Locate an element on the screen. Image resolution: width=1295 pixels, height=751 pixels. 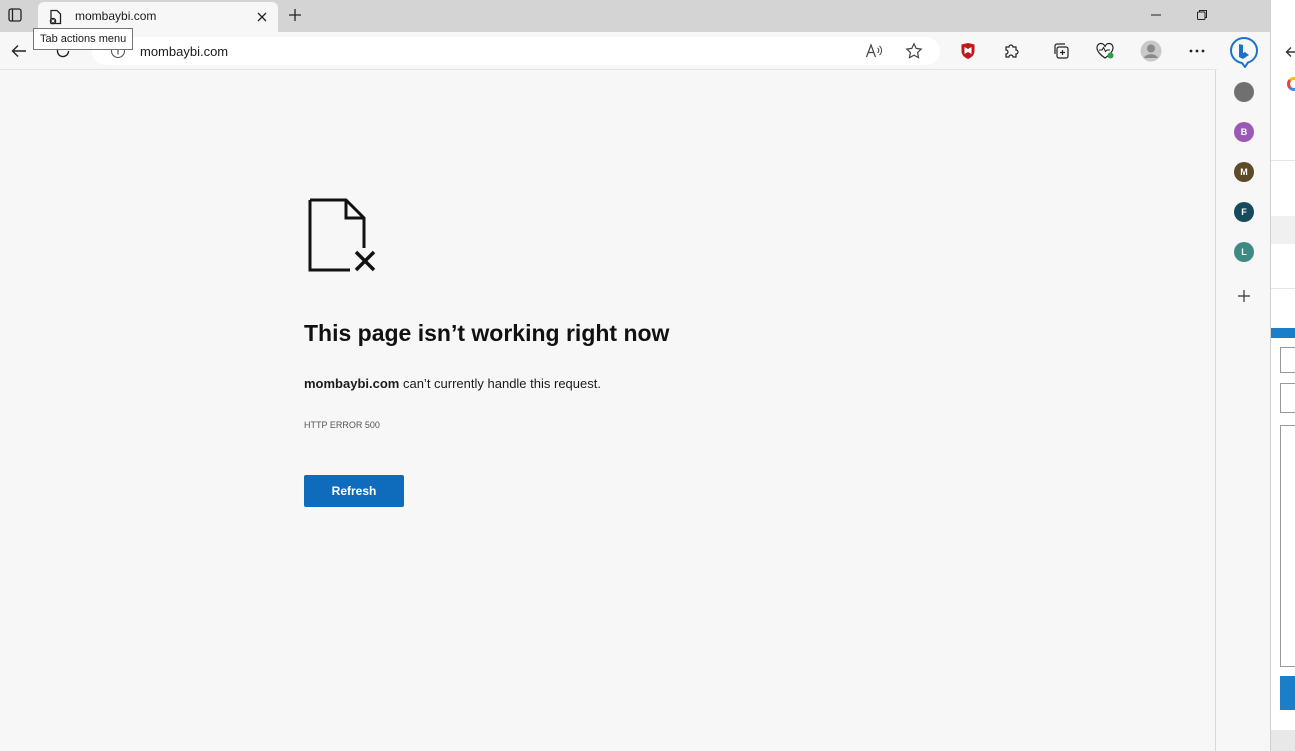
sidebar-add-button is located at coordinates (1244, 296).